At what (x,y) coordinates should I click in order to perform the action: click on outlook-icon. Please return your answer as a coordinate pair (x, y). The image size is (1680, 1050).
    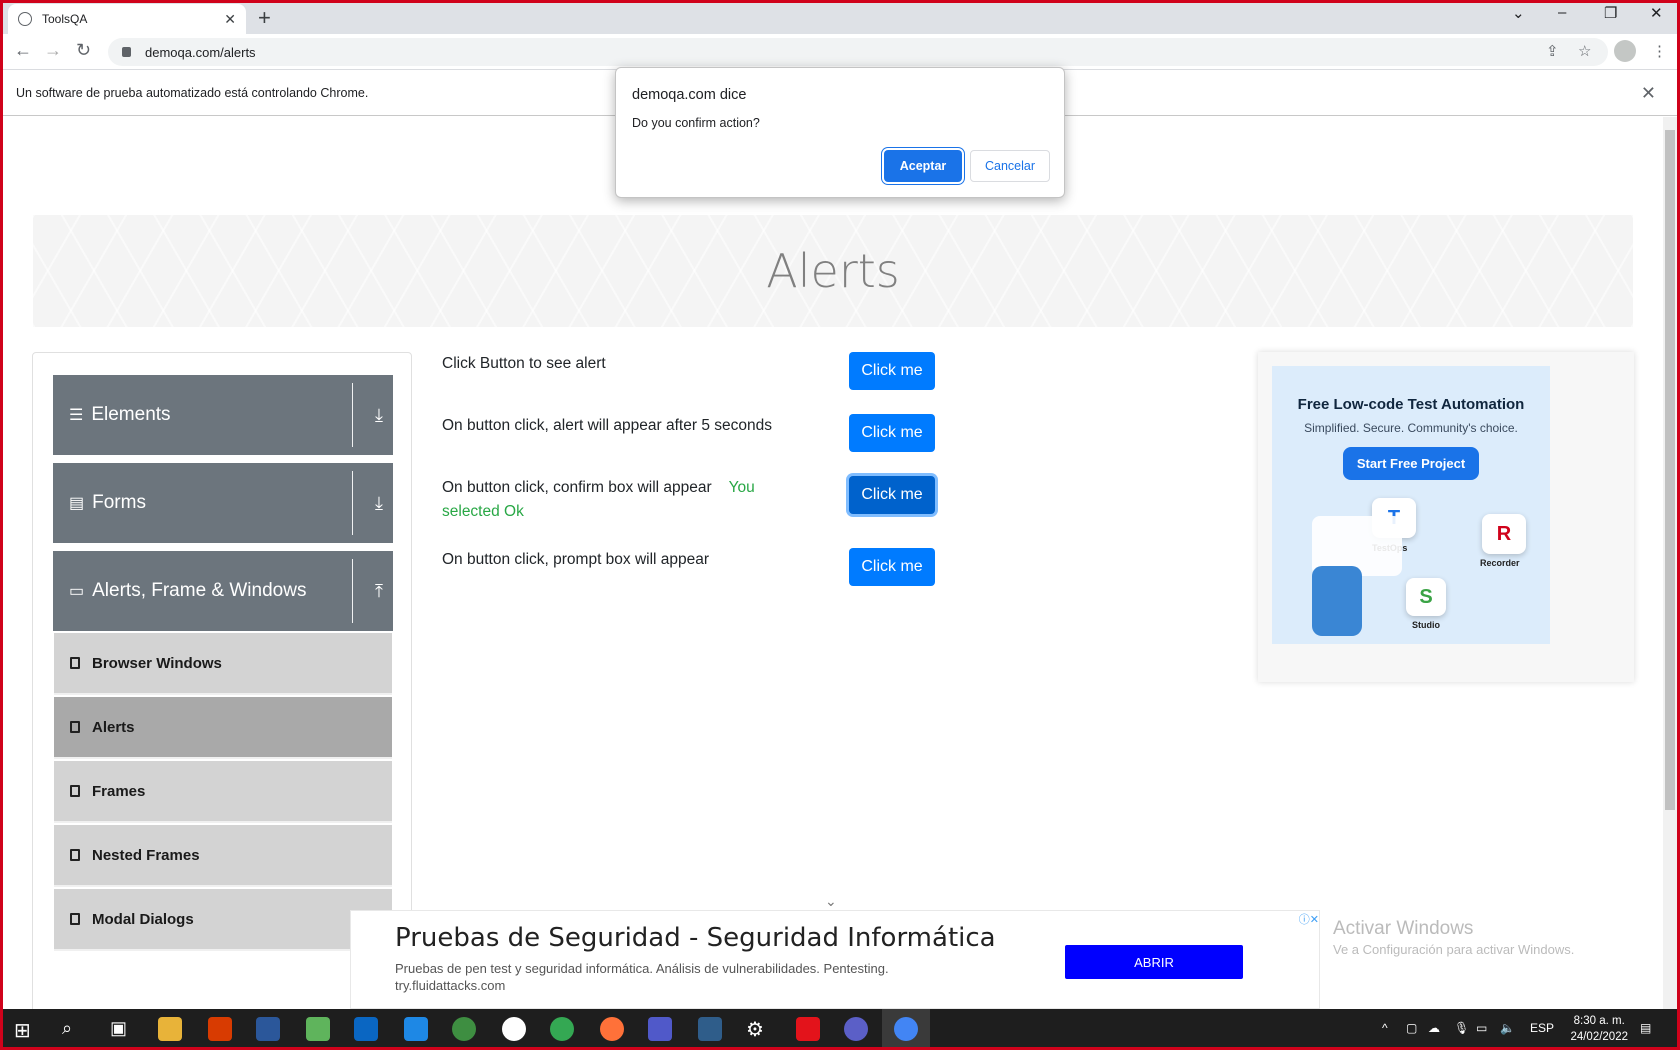
    Looking at the image, I should click on (366, 1029).